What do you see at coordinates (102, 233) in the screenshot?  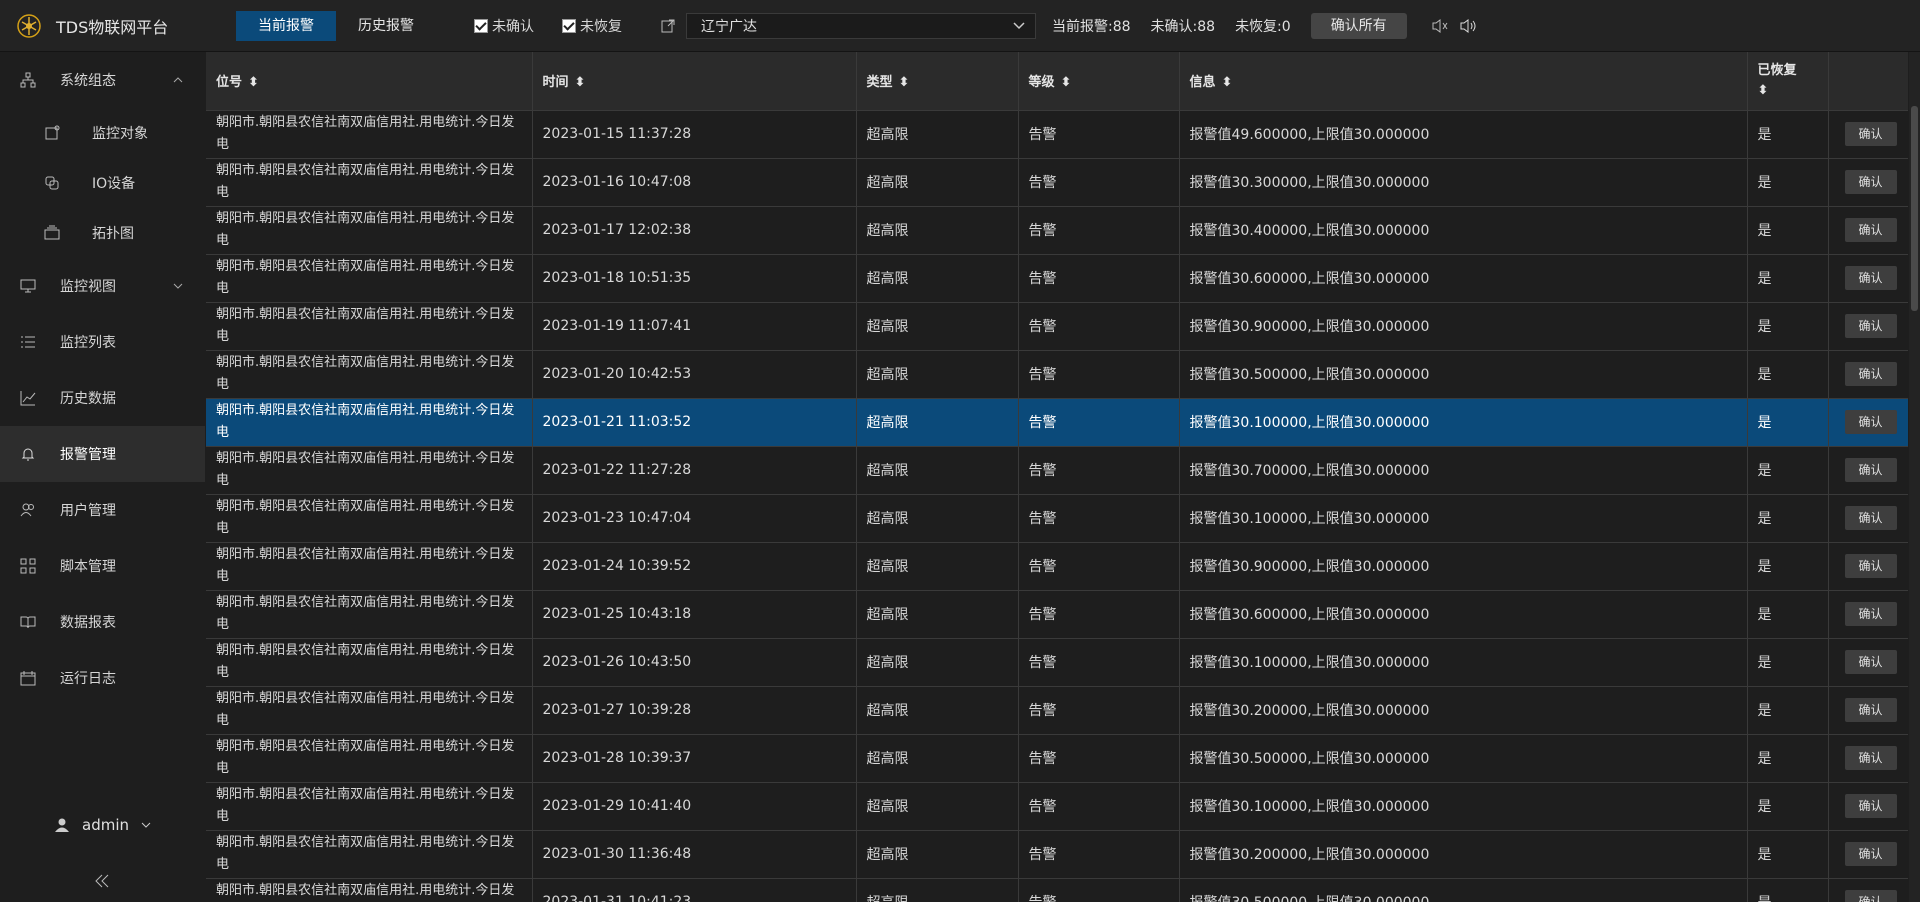 I see `sidebar-item-topology: 拓扑图` at bounding box center [102, 233].